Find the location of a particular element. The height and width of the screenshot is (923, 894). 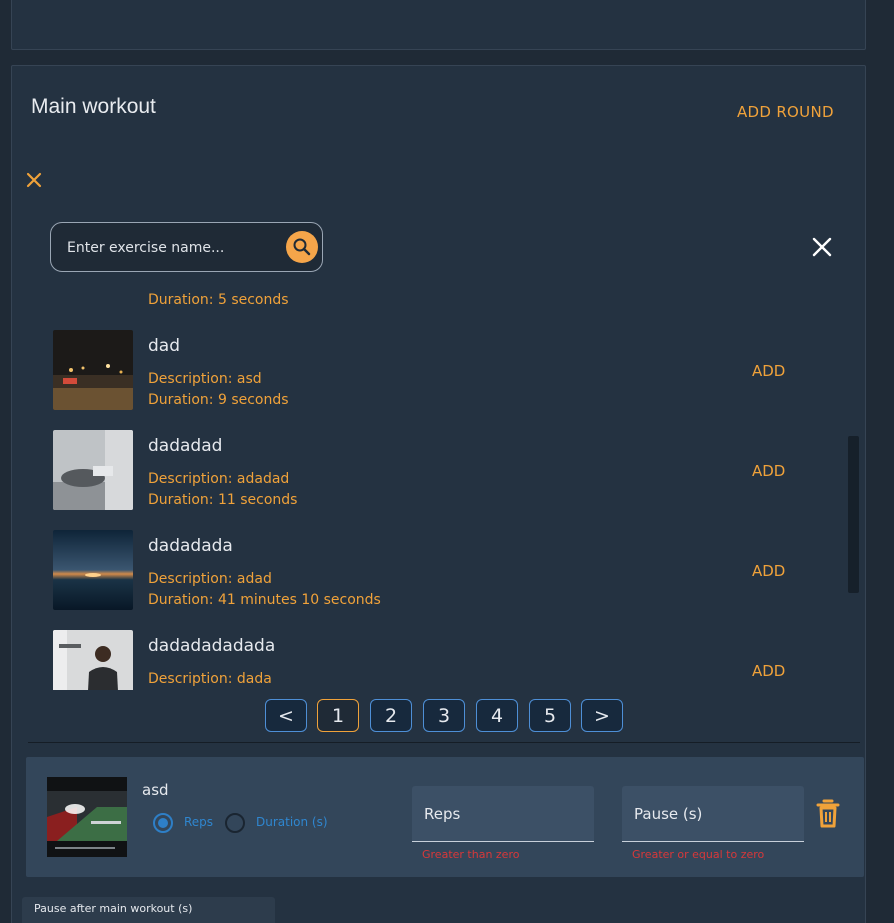

exercise-name: dadadada is located at coordinates (190, 546).